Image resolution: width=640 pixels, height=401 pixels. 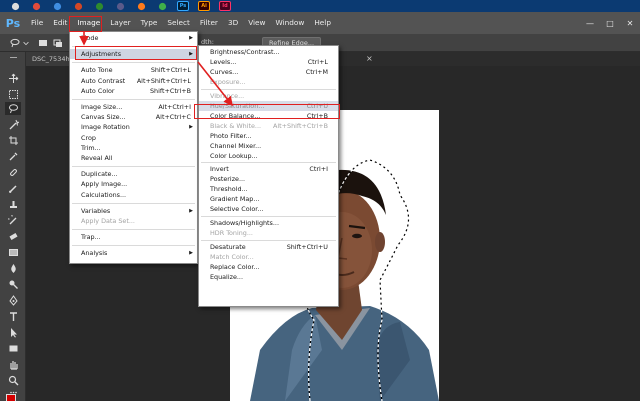 I want to click on menu-3d: 3D, so click(x=233, y=23).